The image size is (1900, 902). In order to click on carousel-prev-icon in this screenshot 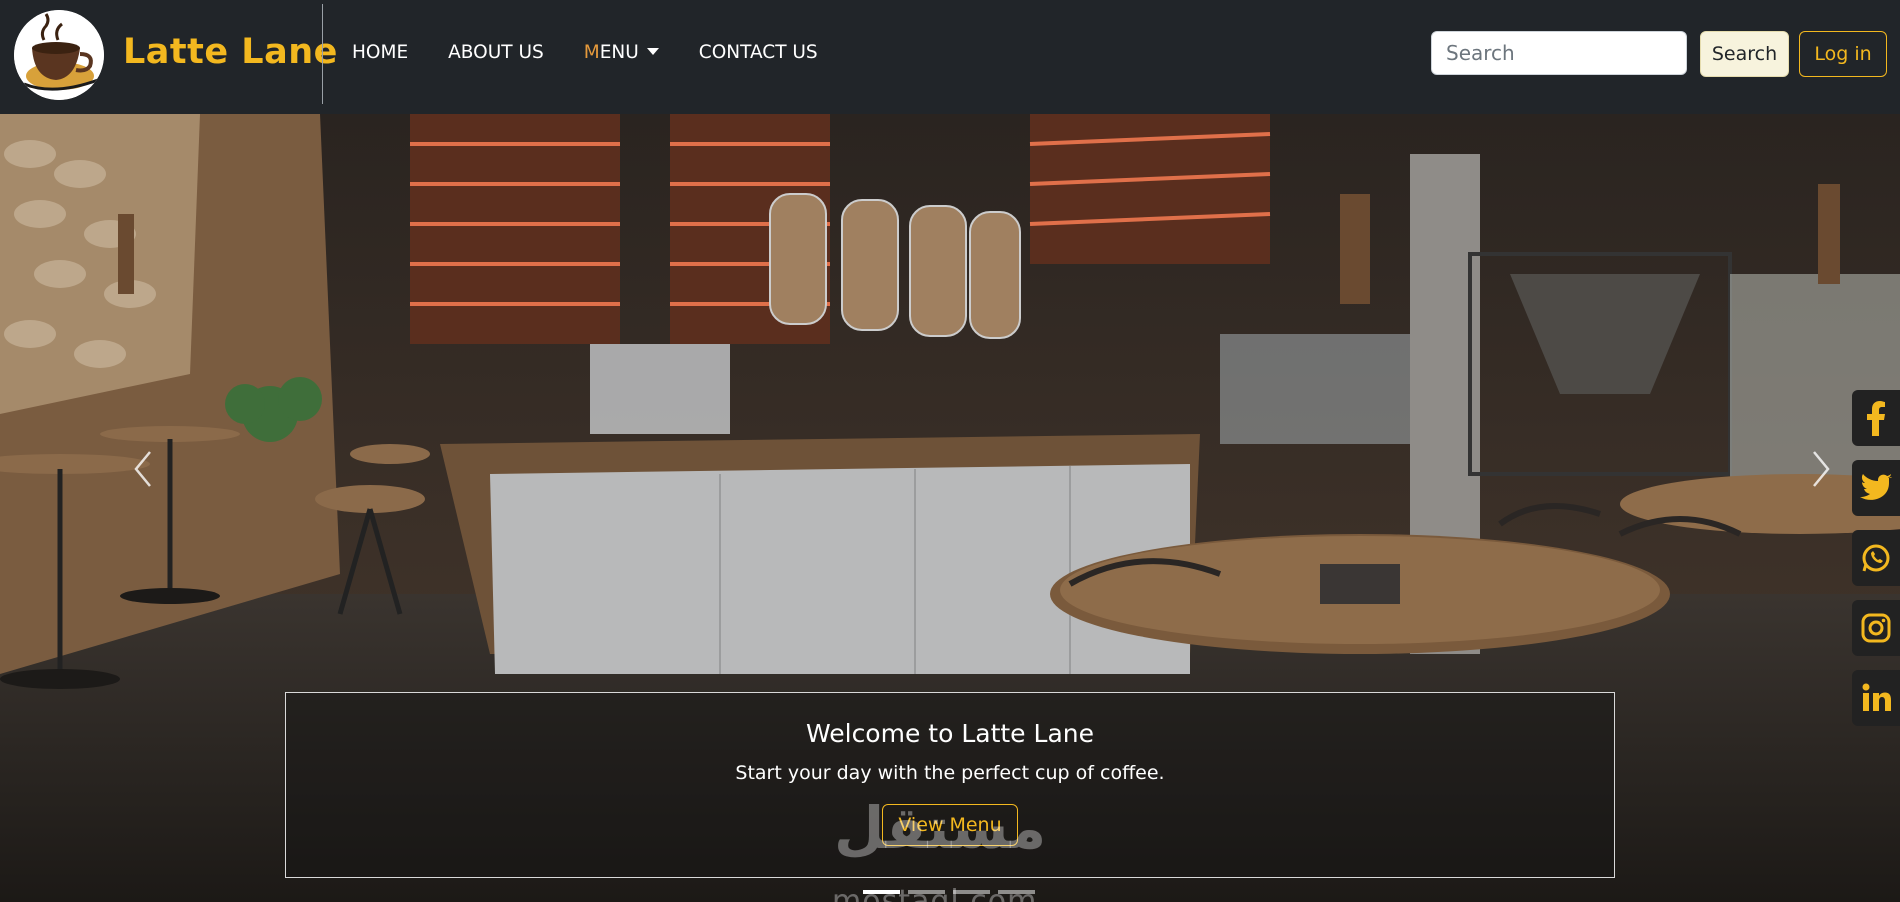, I will do `click(143, 469)`.